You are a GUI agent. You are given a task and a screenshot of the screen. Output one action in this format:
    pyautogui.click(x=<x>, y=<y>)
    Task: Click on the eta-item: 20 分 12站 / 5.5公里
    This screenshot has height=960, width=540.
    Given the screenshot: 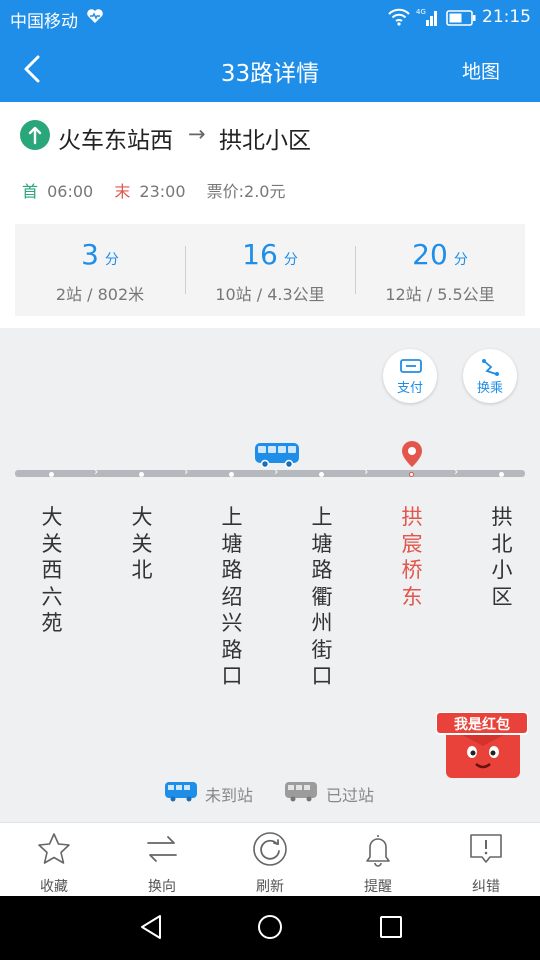 What is the action you would take?
    pyautogui.click(x=440, y=270)
    